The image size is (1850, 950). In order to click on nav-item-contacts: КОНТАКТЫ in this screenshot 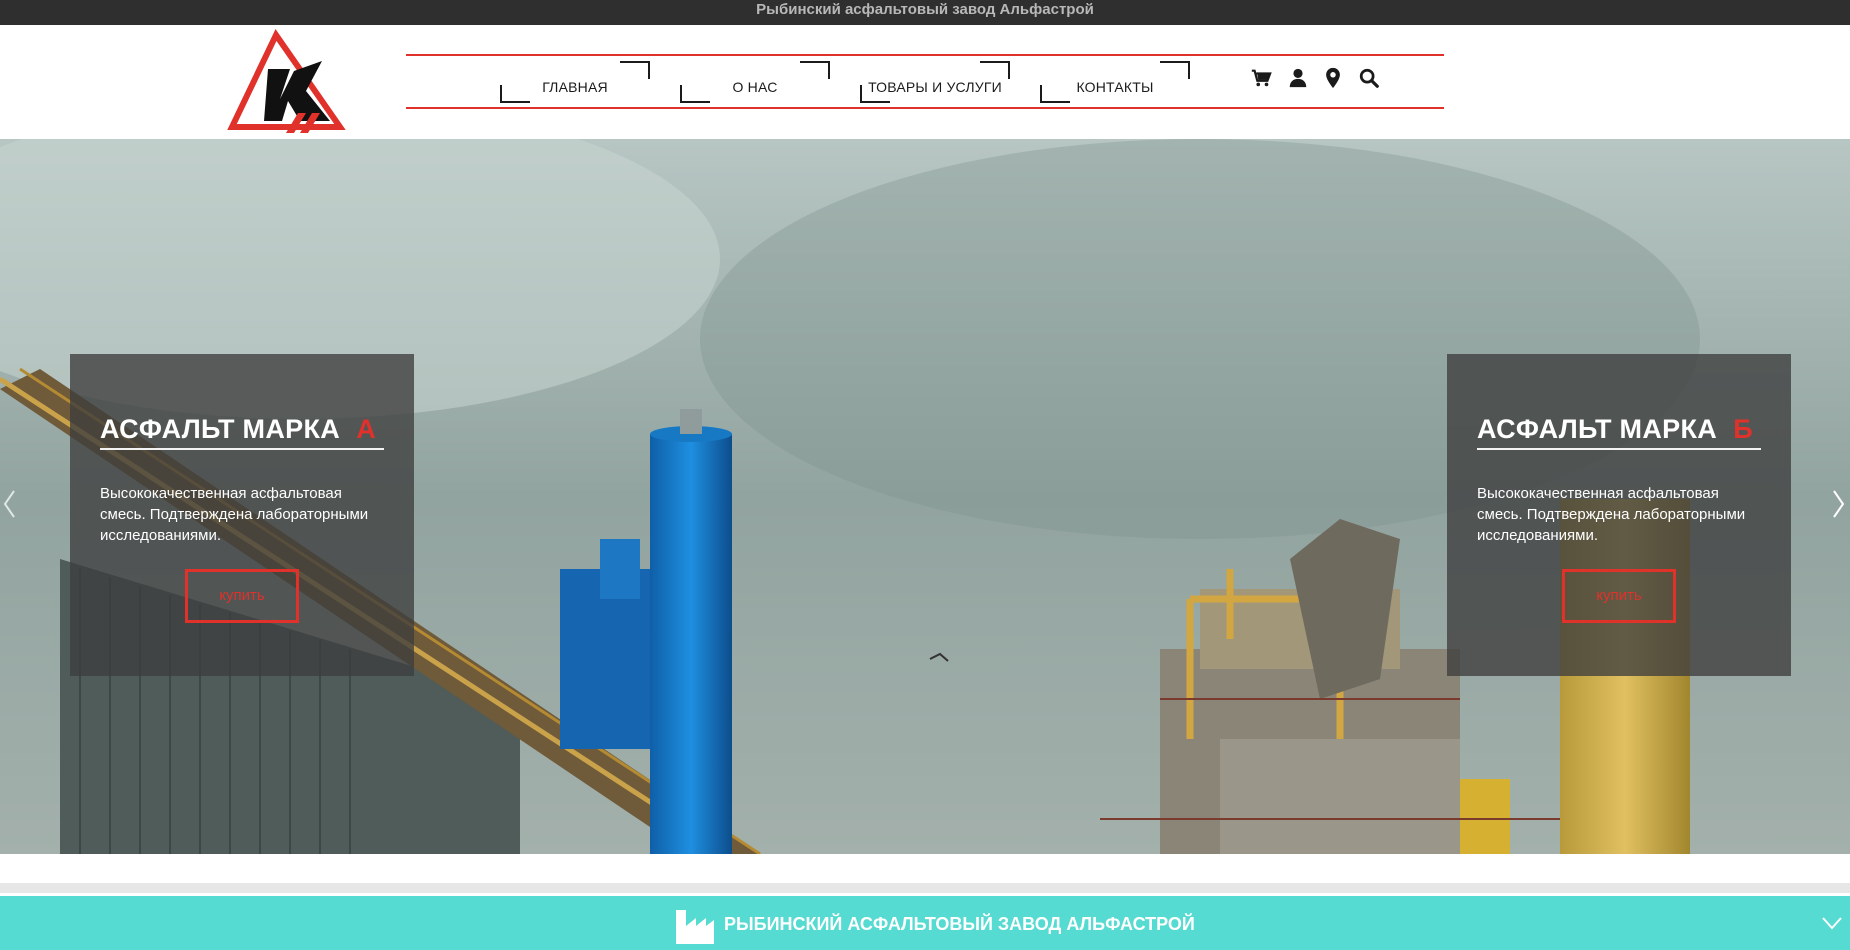, I will do `click(1115, 81)`.